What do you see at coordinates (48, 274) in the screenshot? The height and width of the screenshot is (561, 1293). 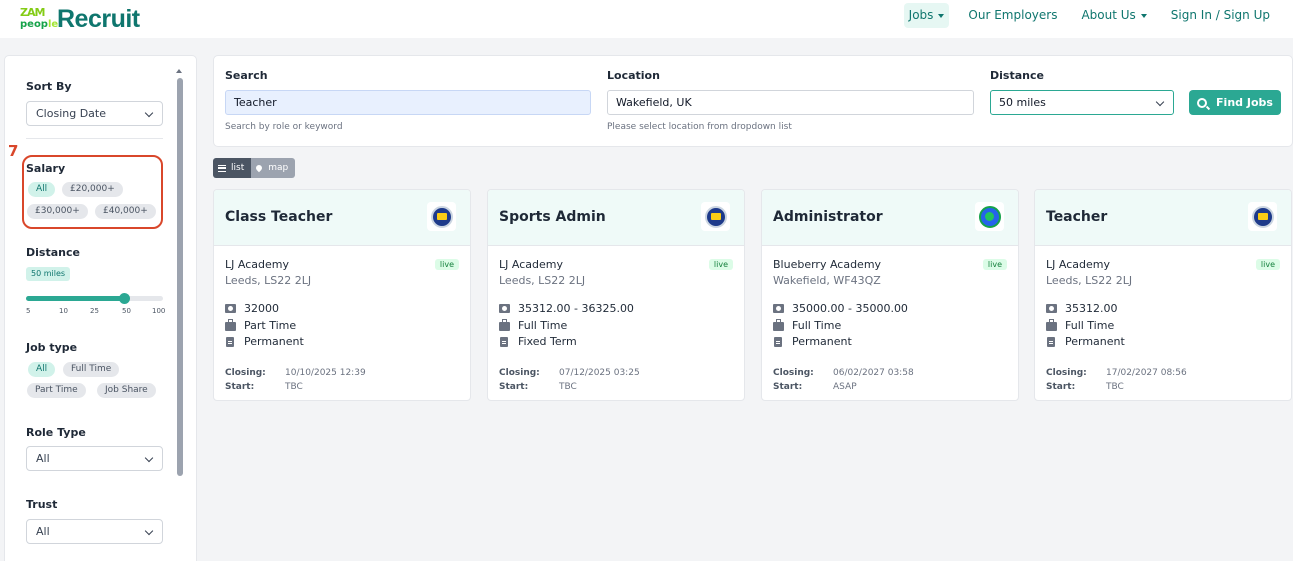 I see `distance-value-badge: 50 miles` at bounding box center [48, 274].